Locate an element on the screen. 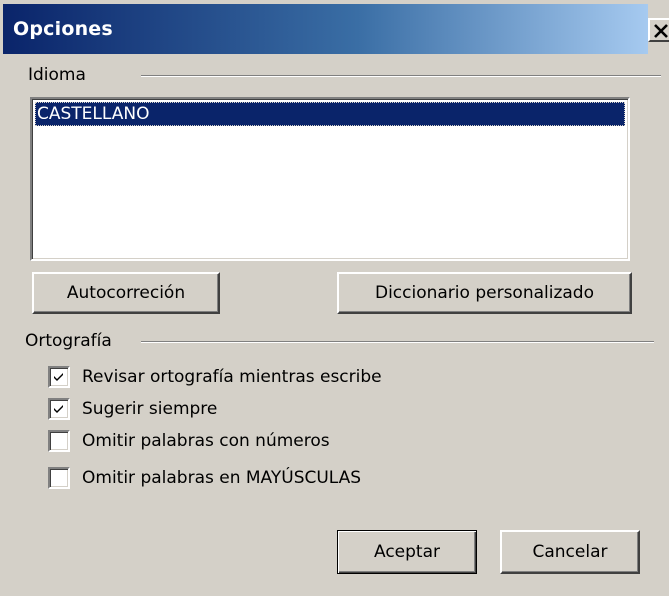 The width and height of the screenshot is (669, 596). ortografia-group-label: Ortografía is located at coordinates (71, 341).